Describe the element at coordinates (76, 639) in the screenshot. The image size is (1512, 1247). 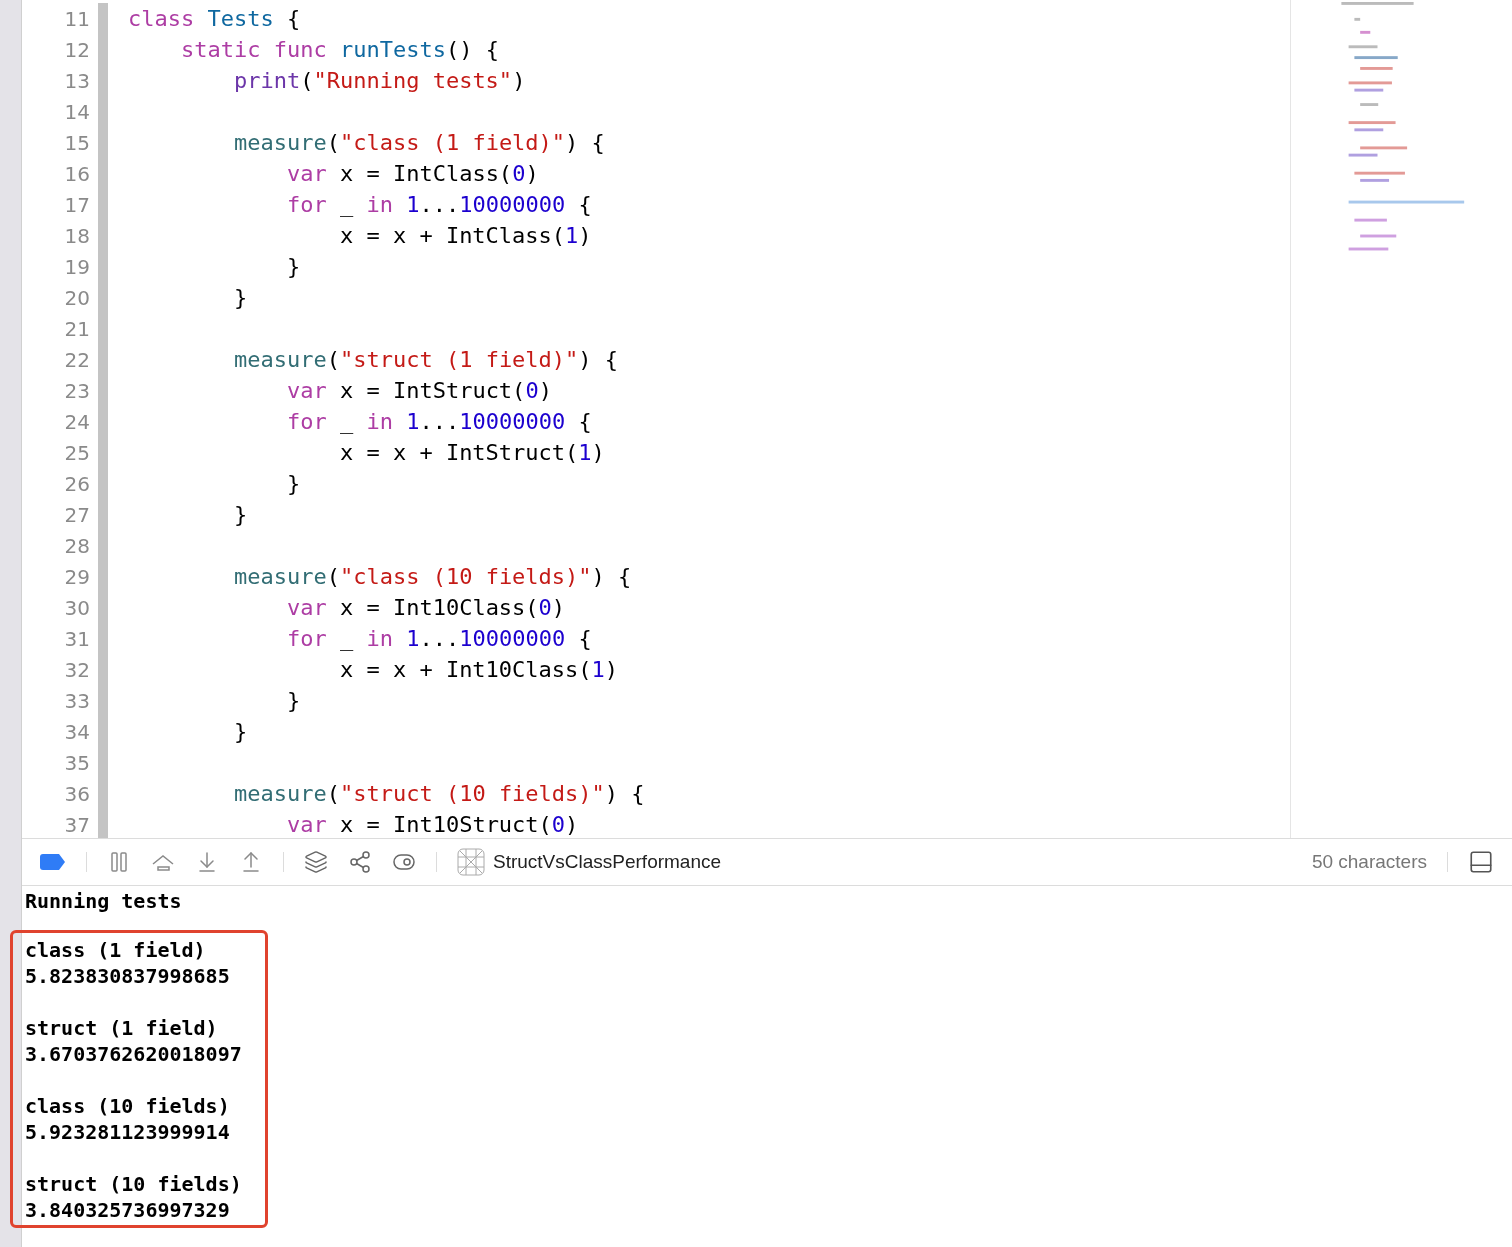
I see `line-number: 31` at that location.